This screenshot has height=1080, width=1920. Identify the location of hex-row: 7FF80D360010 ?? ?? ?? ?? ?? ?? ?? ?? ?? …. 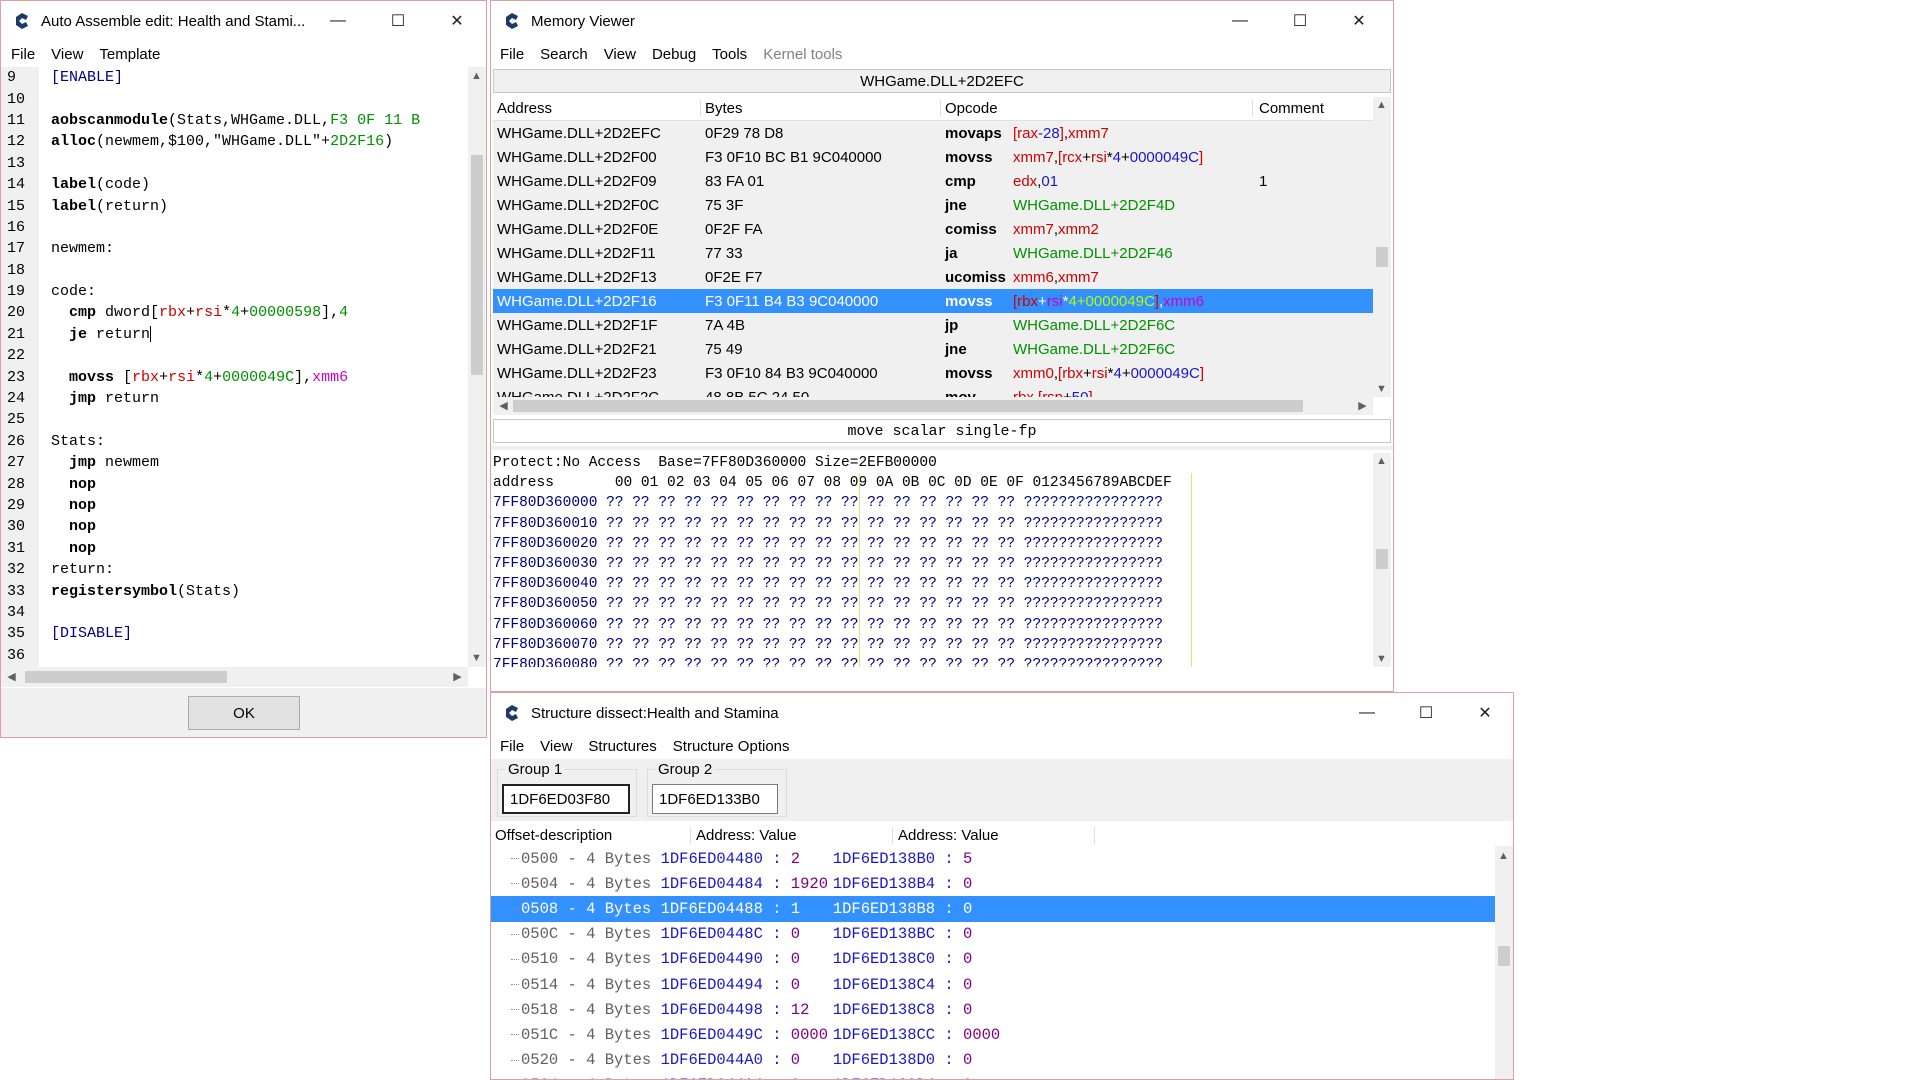
(933, 524).